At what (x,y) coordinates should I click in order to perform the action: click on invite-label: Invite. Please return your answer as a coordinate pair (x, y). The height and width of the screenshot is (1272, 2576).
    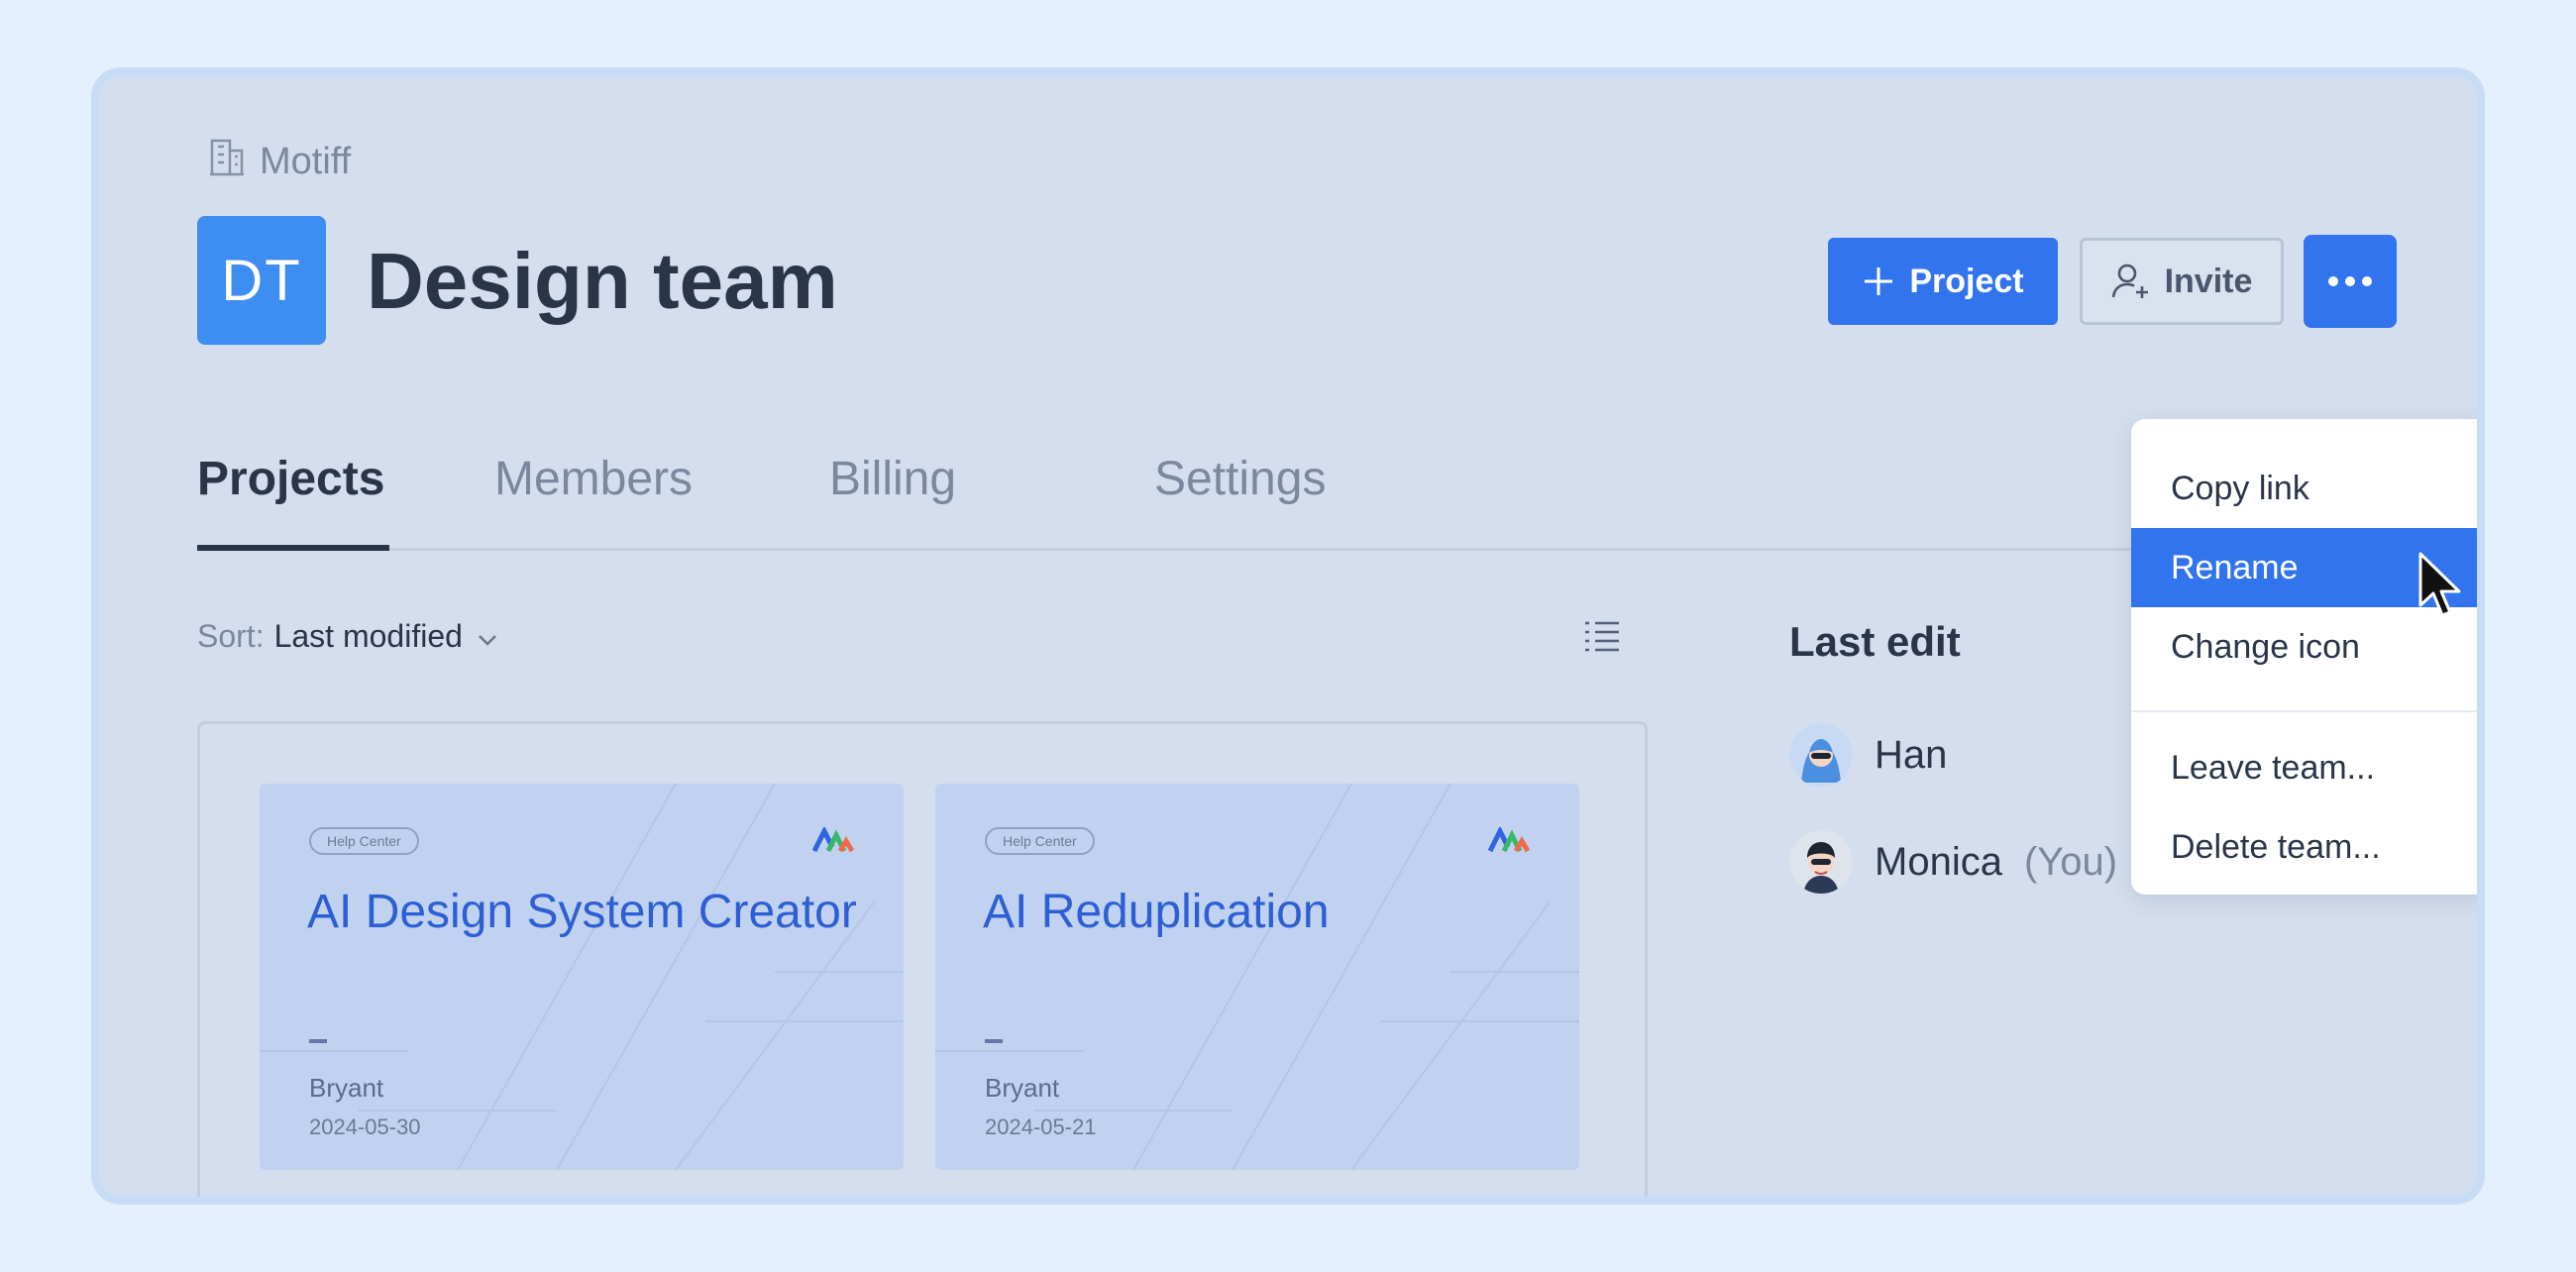
    Looking at the image, I should click on (2208, 281).